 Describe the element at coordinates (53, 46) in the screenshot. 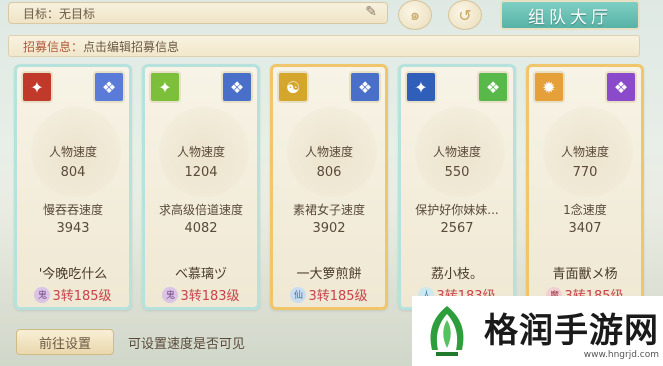

I see `recruit-label: 招募信息：` at that location.